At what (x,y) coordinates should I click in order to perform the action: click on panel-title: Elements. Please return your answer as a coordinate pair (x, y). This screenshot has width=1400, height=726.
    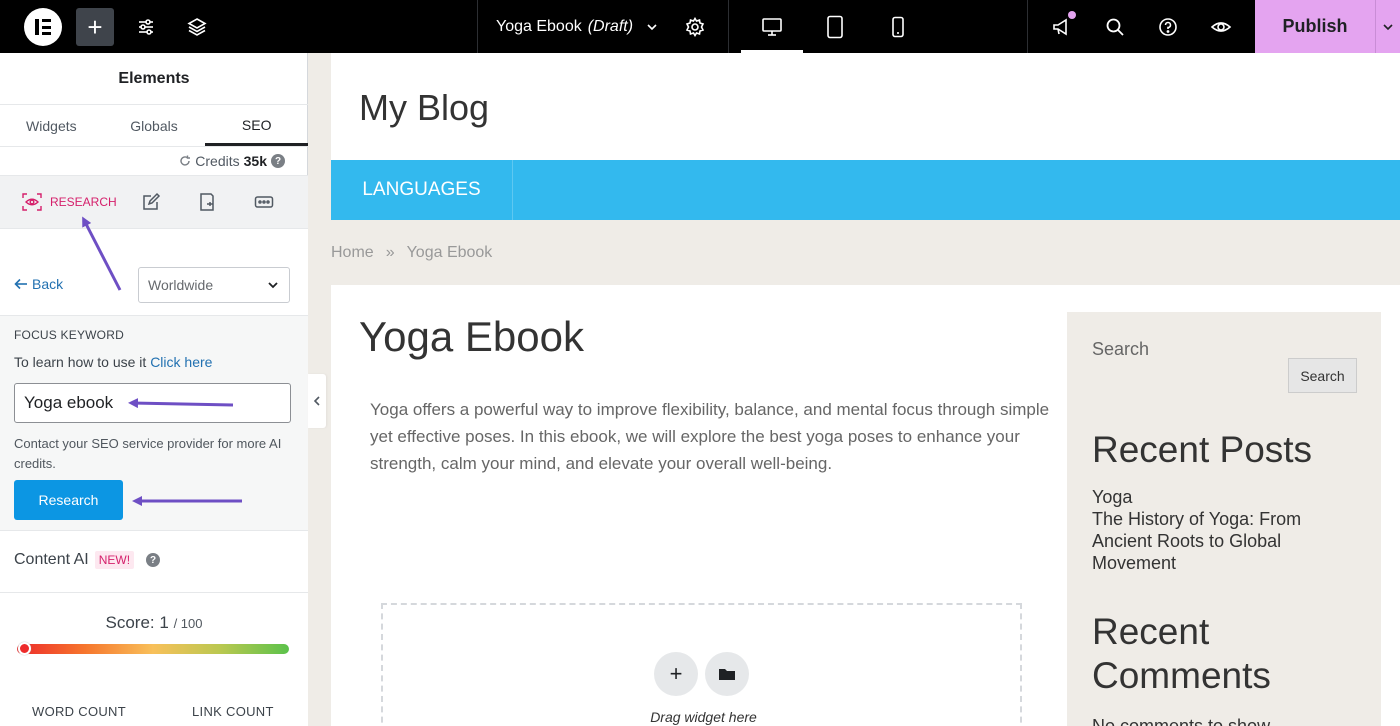
    Looking at the image, I should click on (154, 79).